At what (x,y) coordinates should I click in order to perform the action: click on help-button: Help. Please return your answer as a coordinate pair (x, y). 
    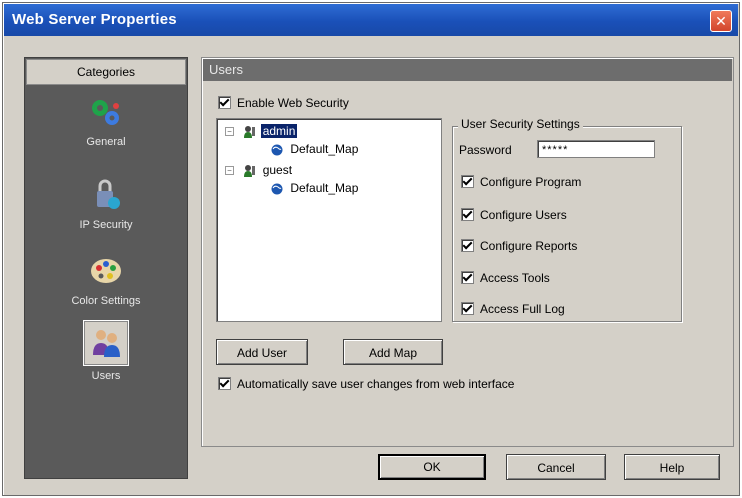
    Looking at the image, I should click on (672, 467).